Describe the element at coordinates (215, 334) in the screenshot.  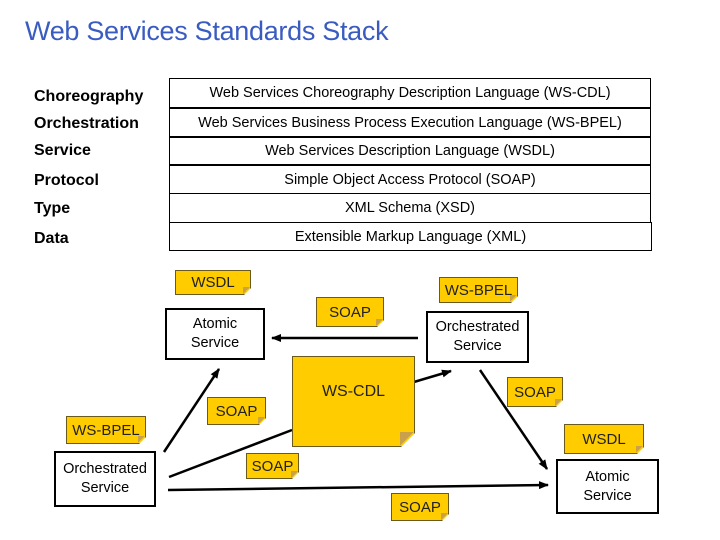
I see `atomic-service-top: Atomic Service` at that location.